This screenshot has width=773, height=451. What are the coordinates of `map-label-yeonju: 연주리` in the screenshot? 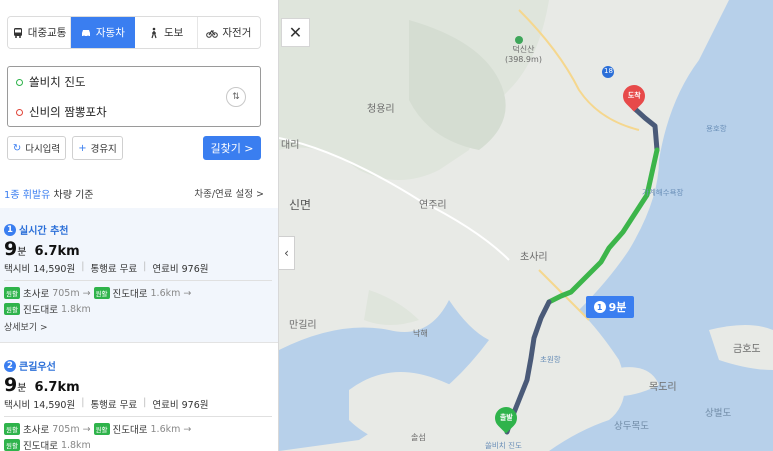 It's located at (433, 205).